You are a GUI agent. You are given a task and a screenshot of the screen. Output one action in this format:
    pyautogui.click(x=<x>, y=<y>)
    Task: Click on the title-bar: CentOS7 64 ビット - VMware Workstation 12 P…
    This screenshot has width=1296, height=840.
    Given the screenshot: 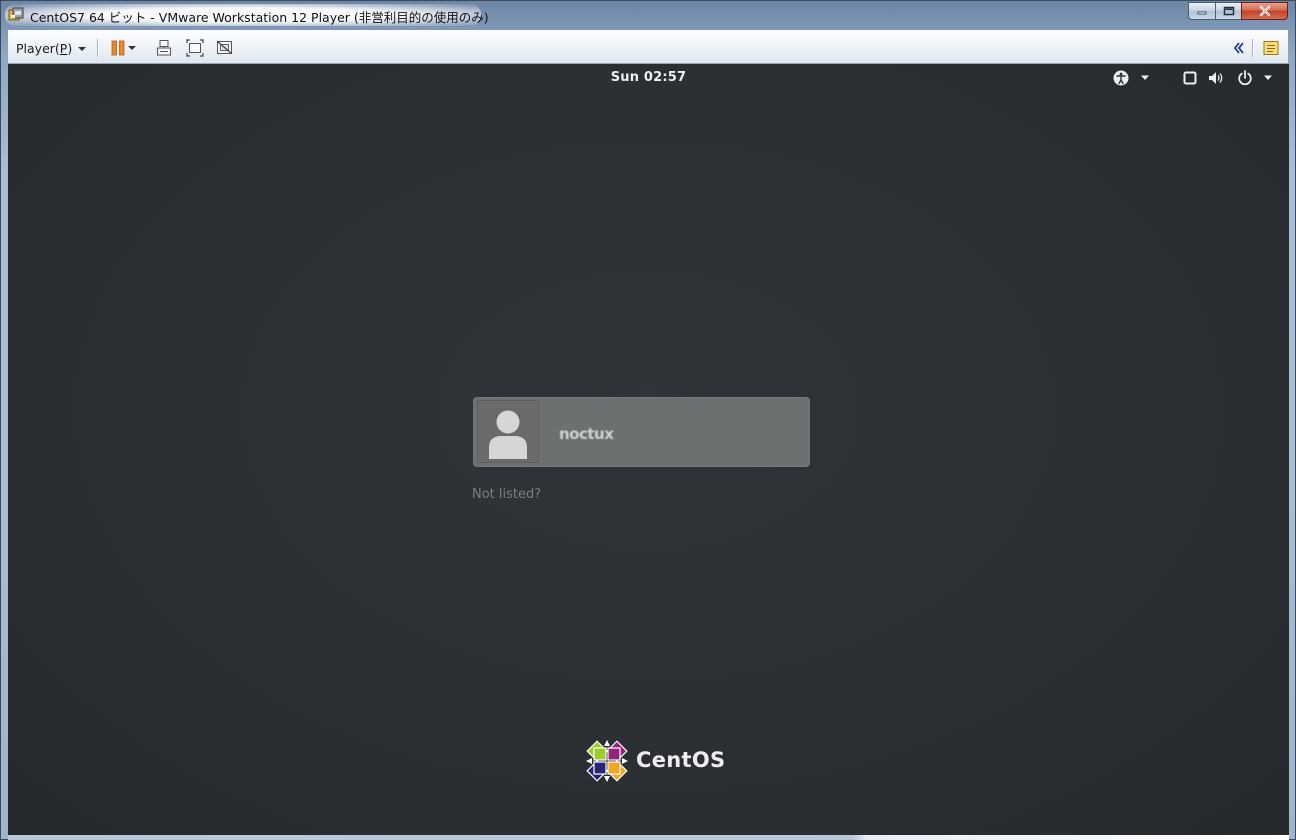 What is the action you would take?
    pyautogui.click(x=648, y=15)
    